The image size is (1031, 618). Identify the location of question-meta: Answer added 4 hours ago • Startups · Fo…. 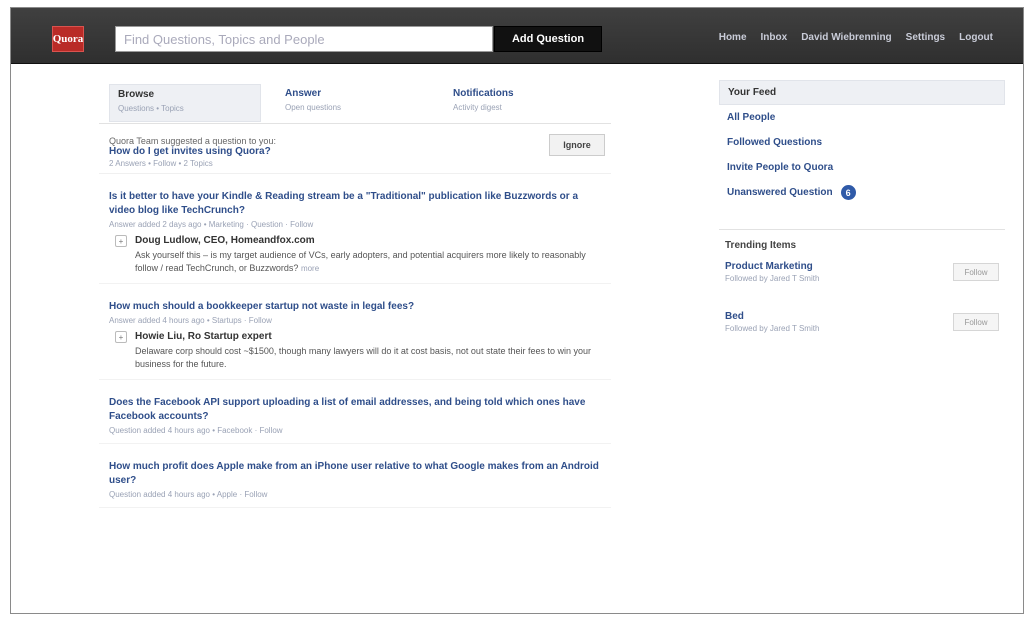
(190, 320).